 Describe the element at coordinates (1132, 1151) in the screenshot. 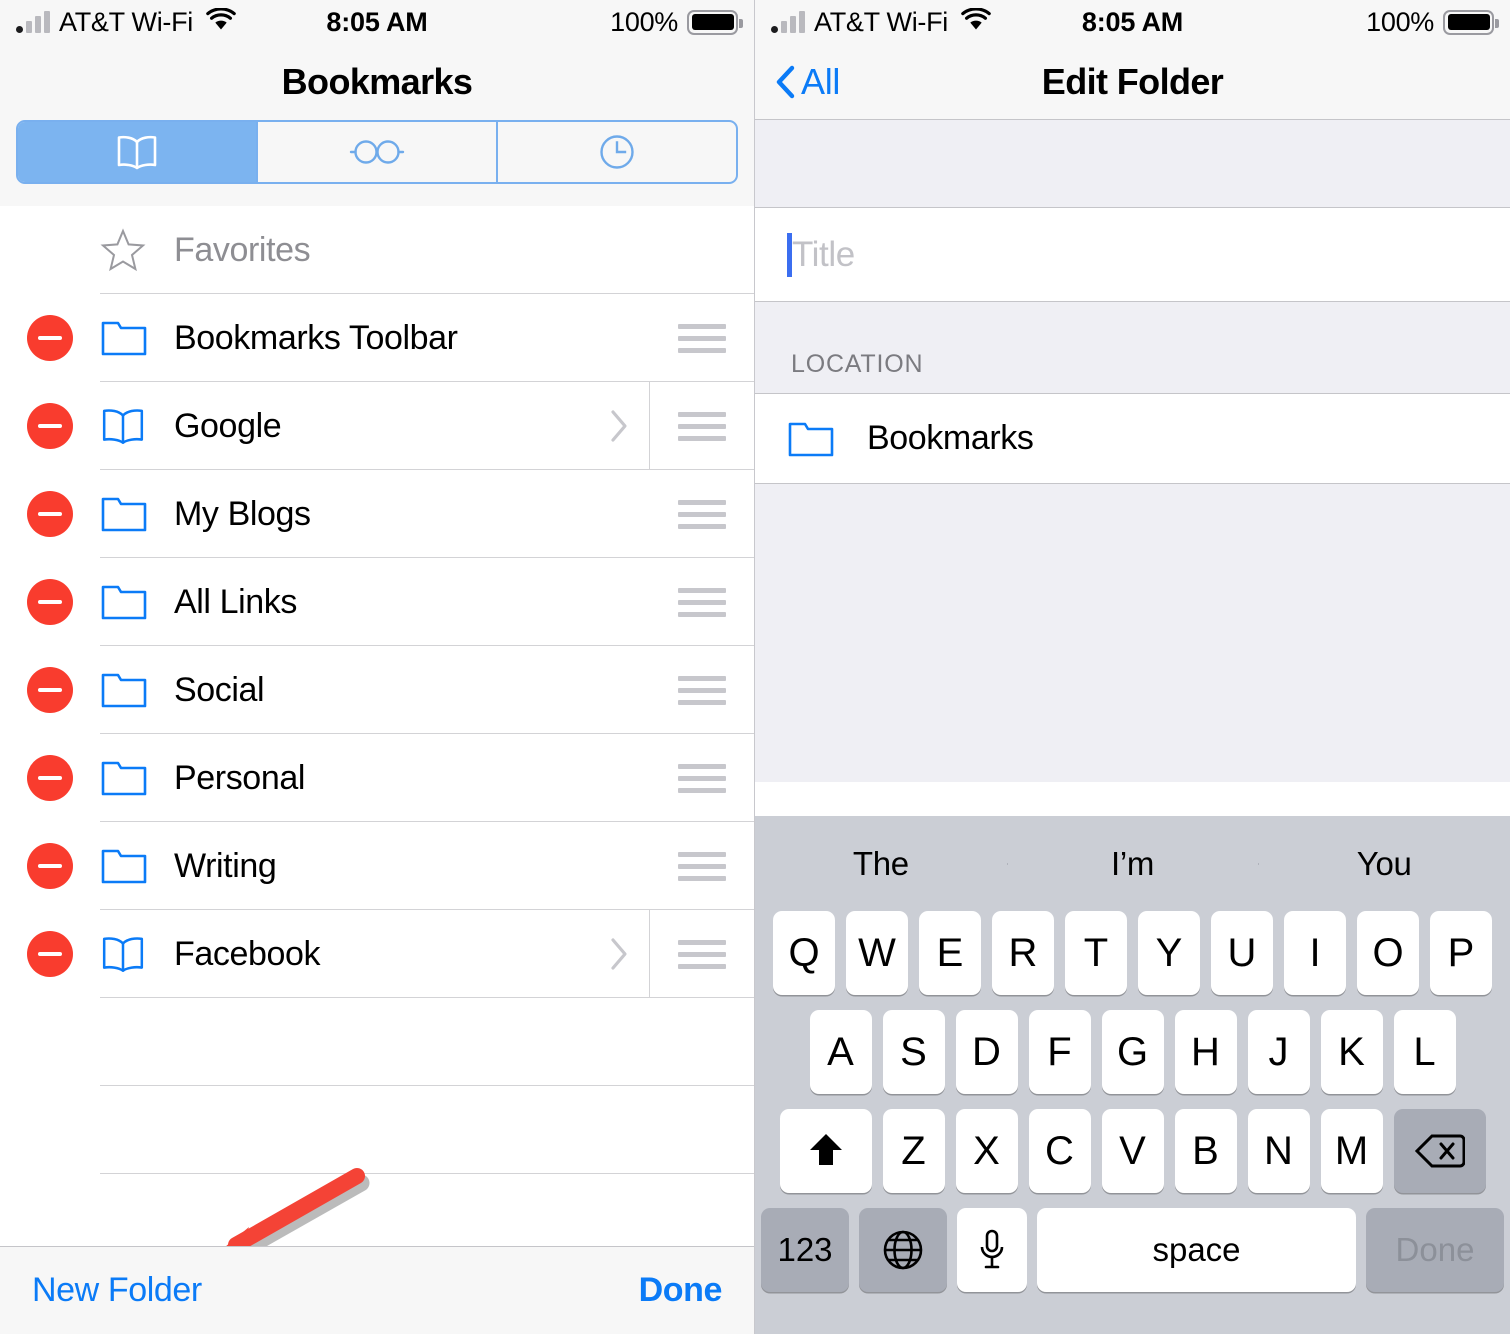

I see `key-v: V` at that location.